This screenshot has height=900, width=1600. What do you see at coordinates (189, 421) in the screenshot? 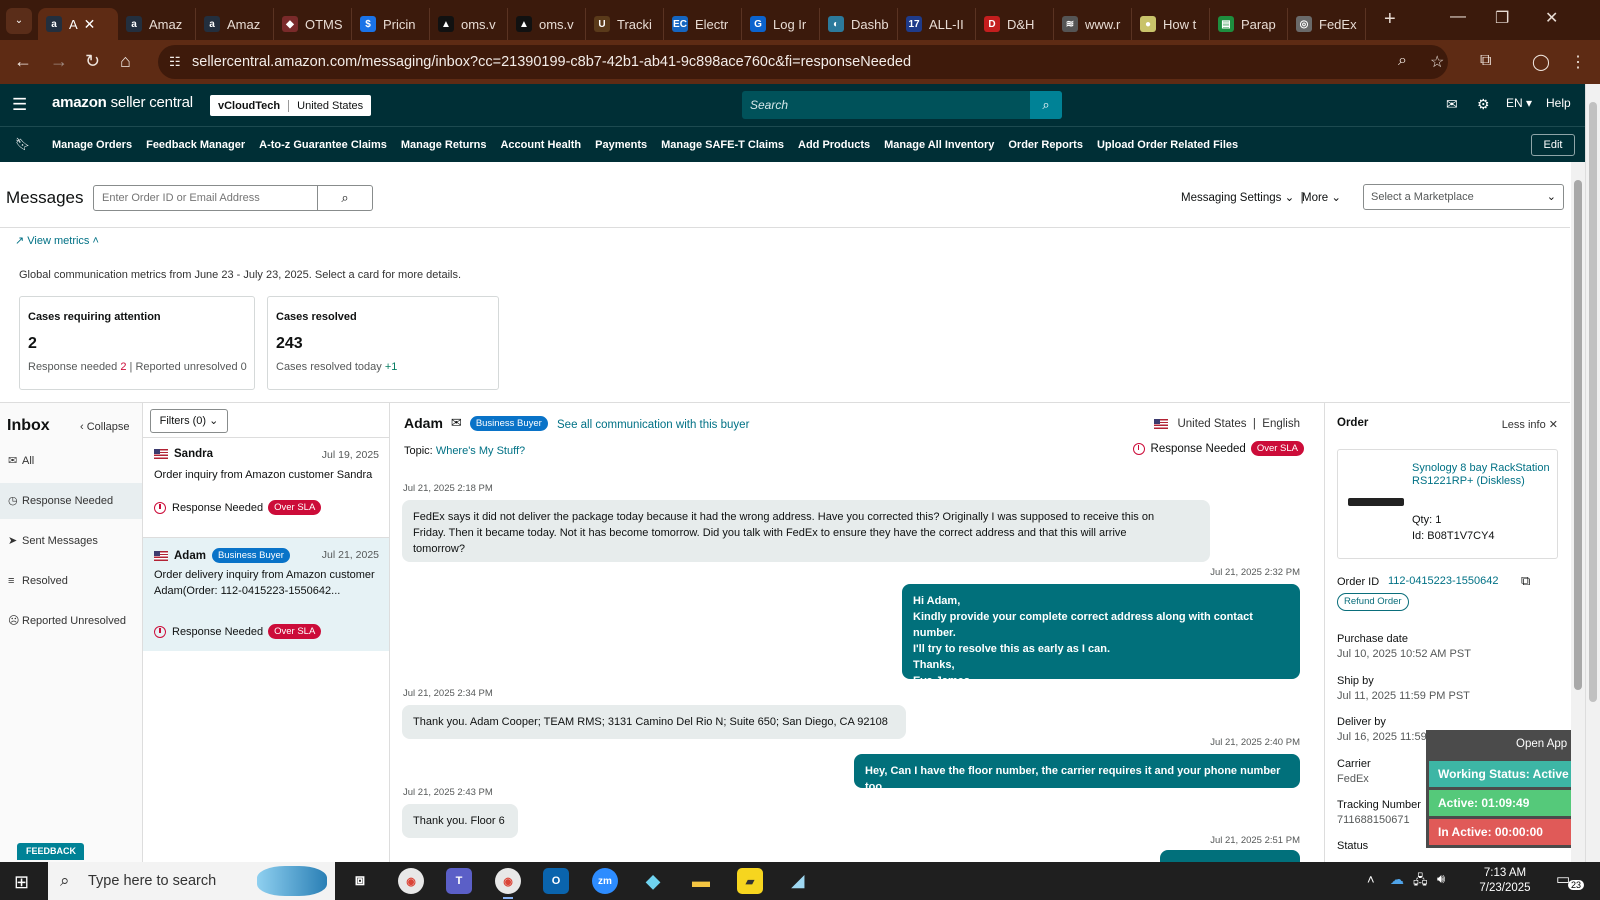
I see `filters-button: Filters (0) ⌄` at bounding box center [189, 421].